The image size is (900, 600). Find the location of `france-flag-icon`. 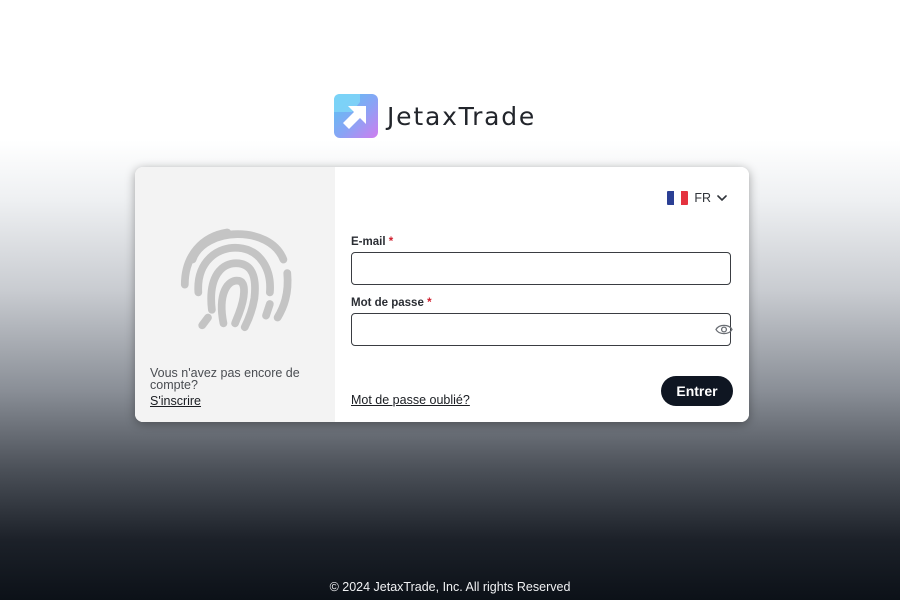

france-flag-icon is located at coordinates (678, 198).